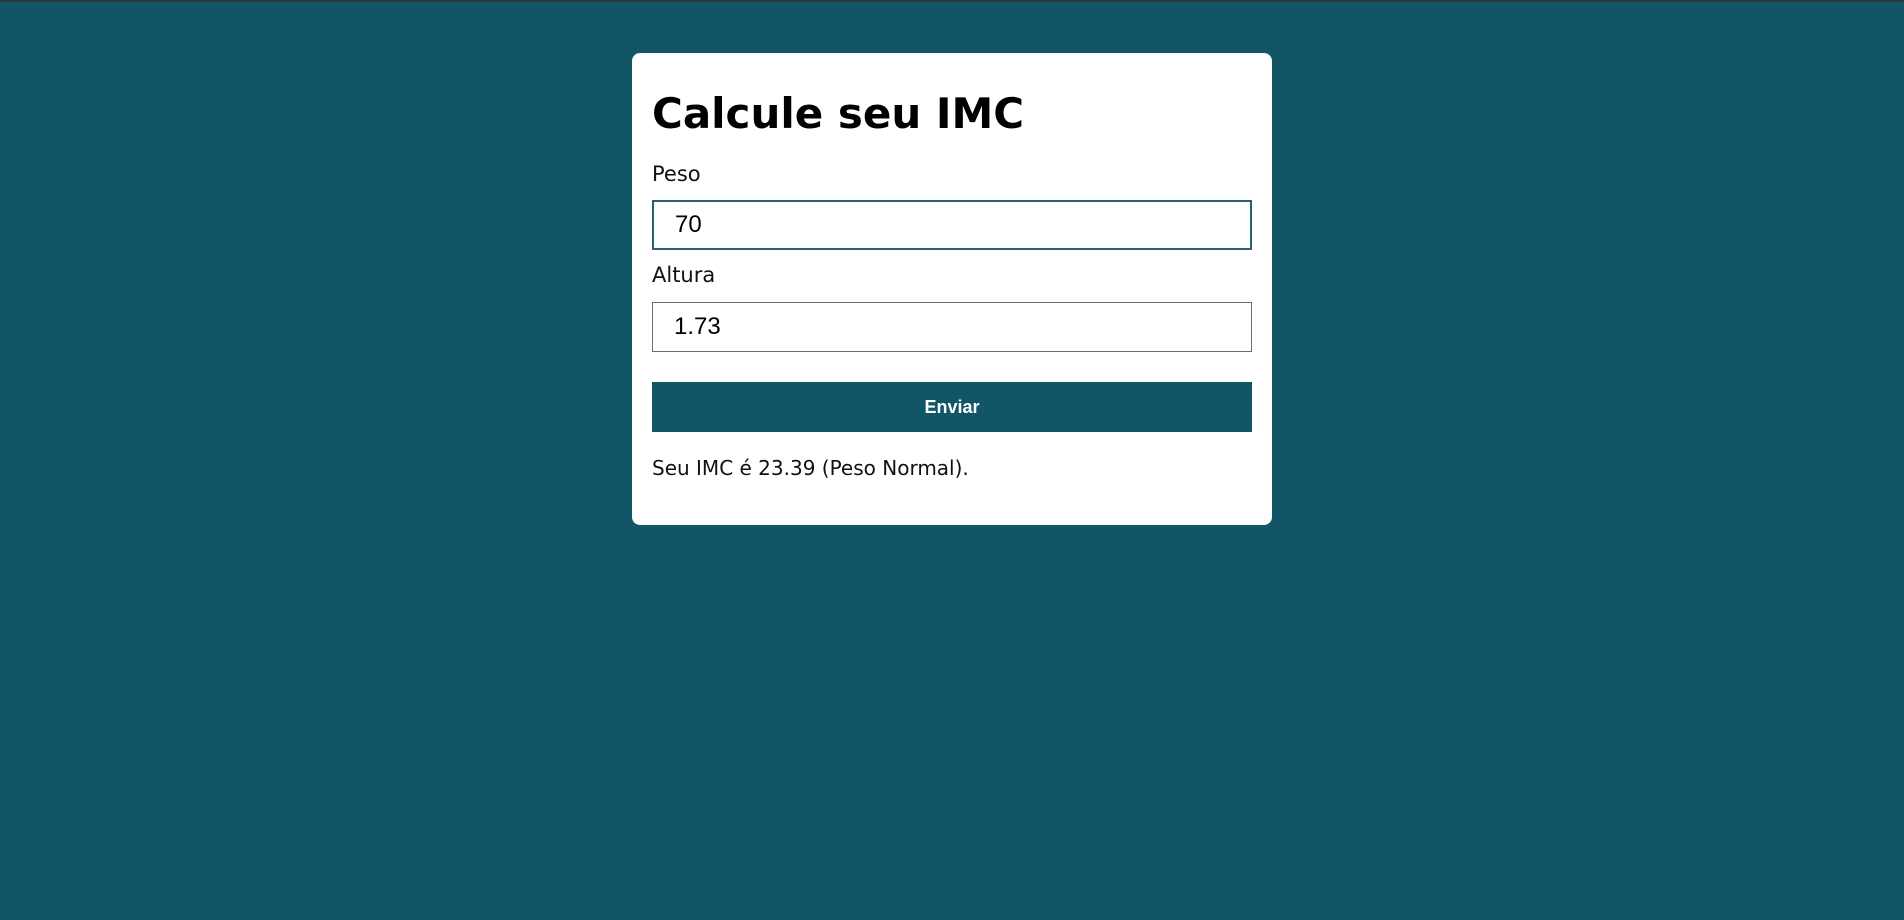 The height and width of the screenshot is (920, 1904). What do you see at coordinates (810, 468) in the screenshot?
I see `bmi-result-text: Seu IMC é 23.39 (Peso Normal).` at bounding box center [810, 468].